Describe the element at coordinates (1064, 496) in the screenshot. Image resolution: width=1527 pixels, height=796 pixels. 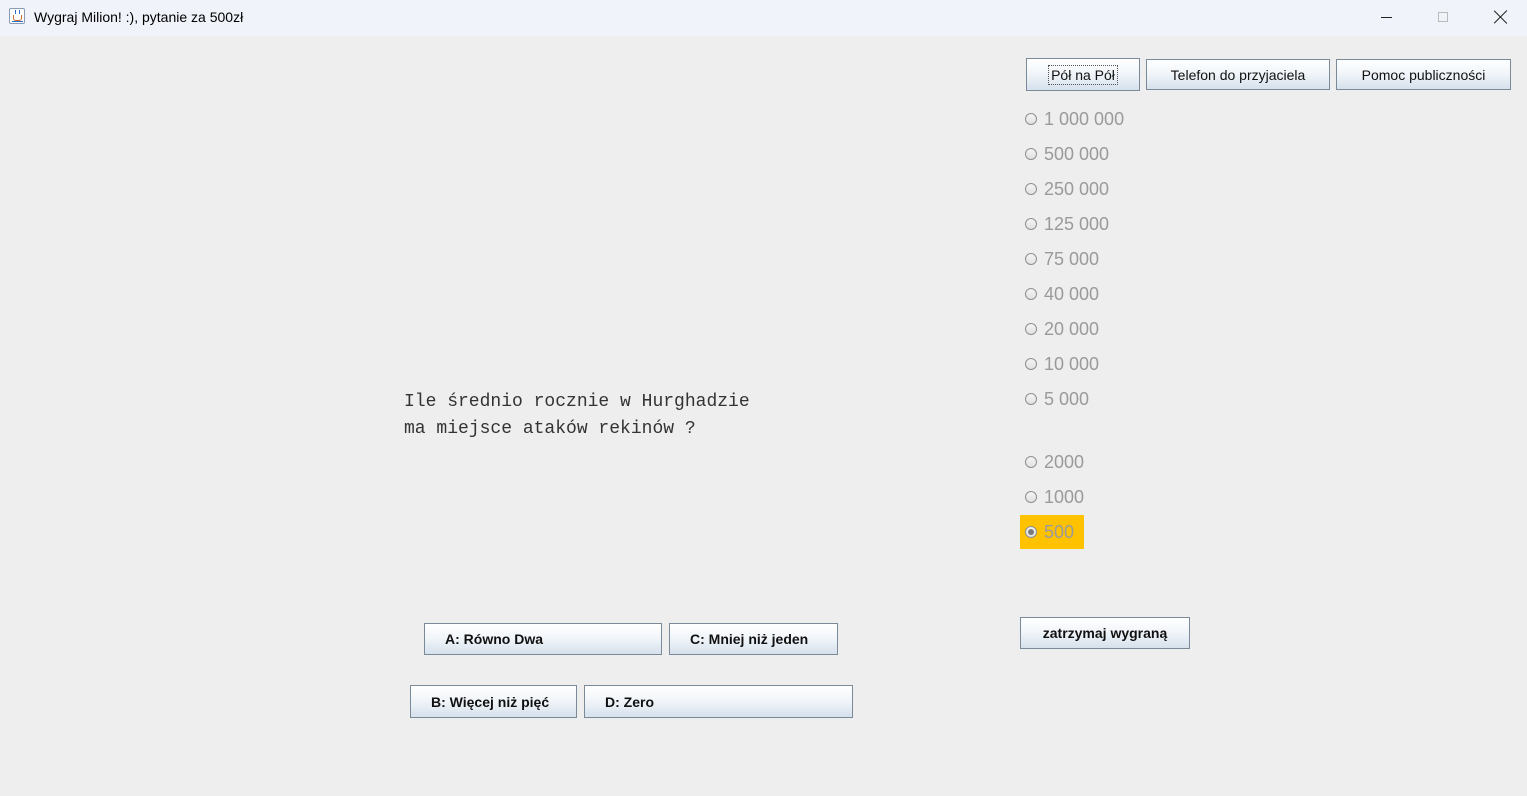
I see `prize-label: 1000` at that location.